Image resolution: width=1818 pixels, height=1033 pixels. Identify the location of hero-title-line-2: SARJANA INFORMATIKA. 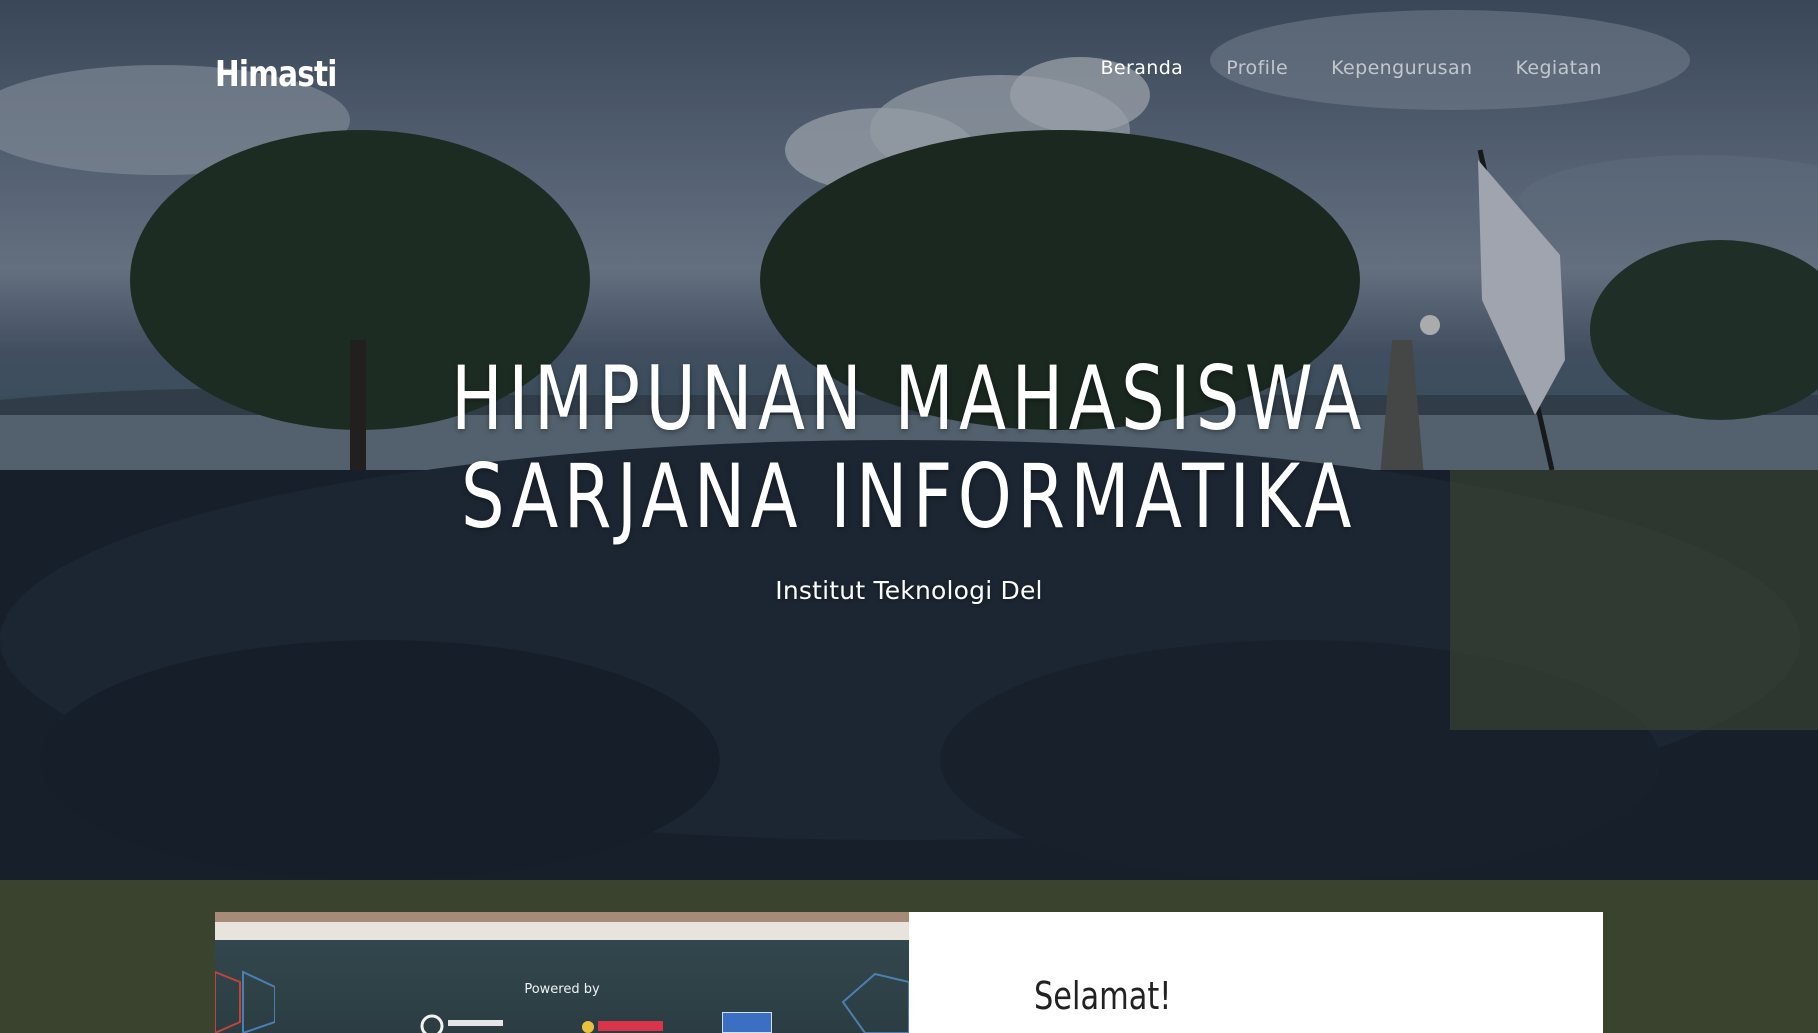
(909, 496).